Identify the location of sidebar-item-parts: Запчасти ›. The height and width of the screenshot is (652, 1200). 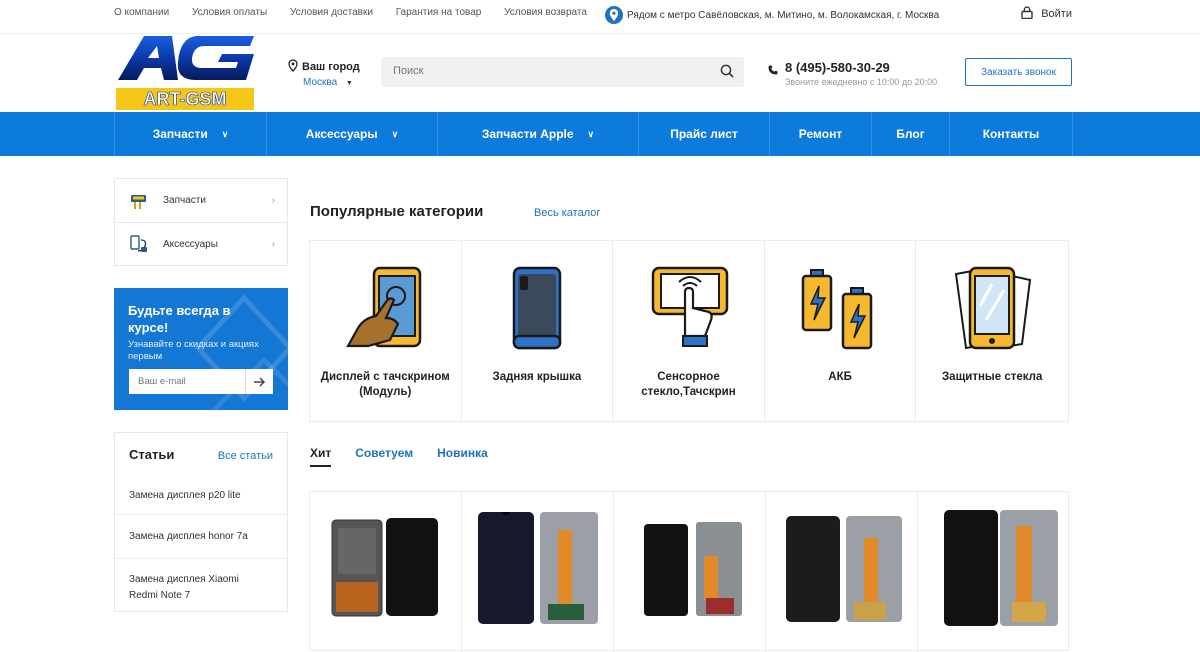
(201, 200).